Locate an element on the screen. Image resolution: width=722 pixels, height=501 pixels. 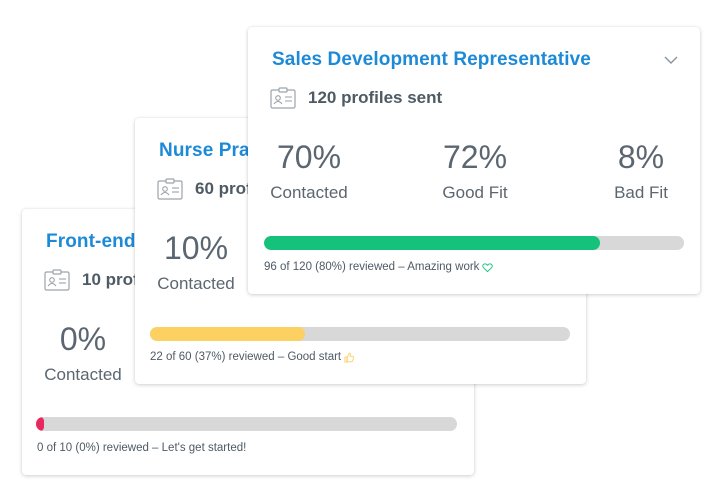
review-note-text: 96 of 120 (80%) reviewed – Amazing work is located at coordinates (372, 267).